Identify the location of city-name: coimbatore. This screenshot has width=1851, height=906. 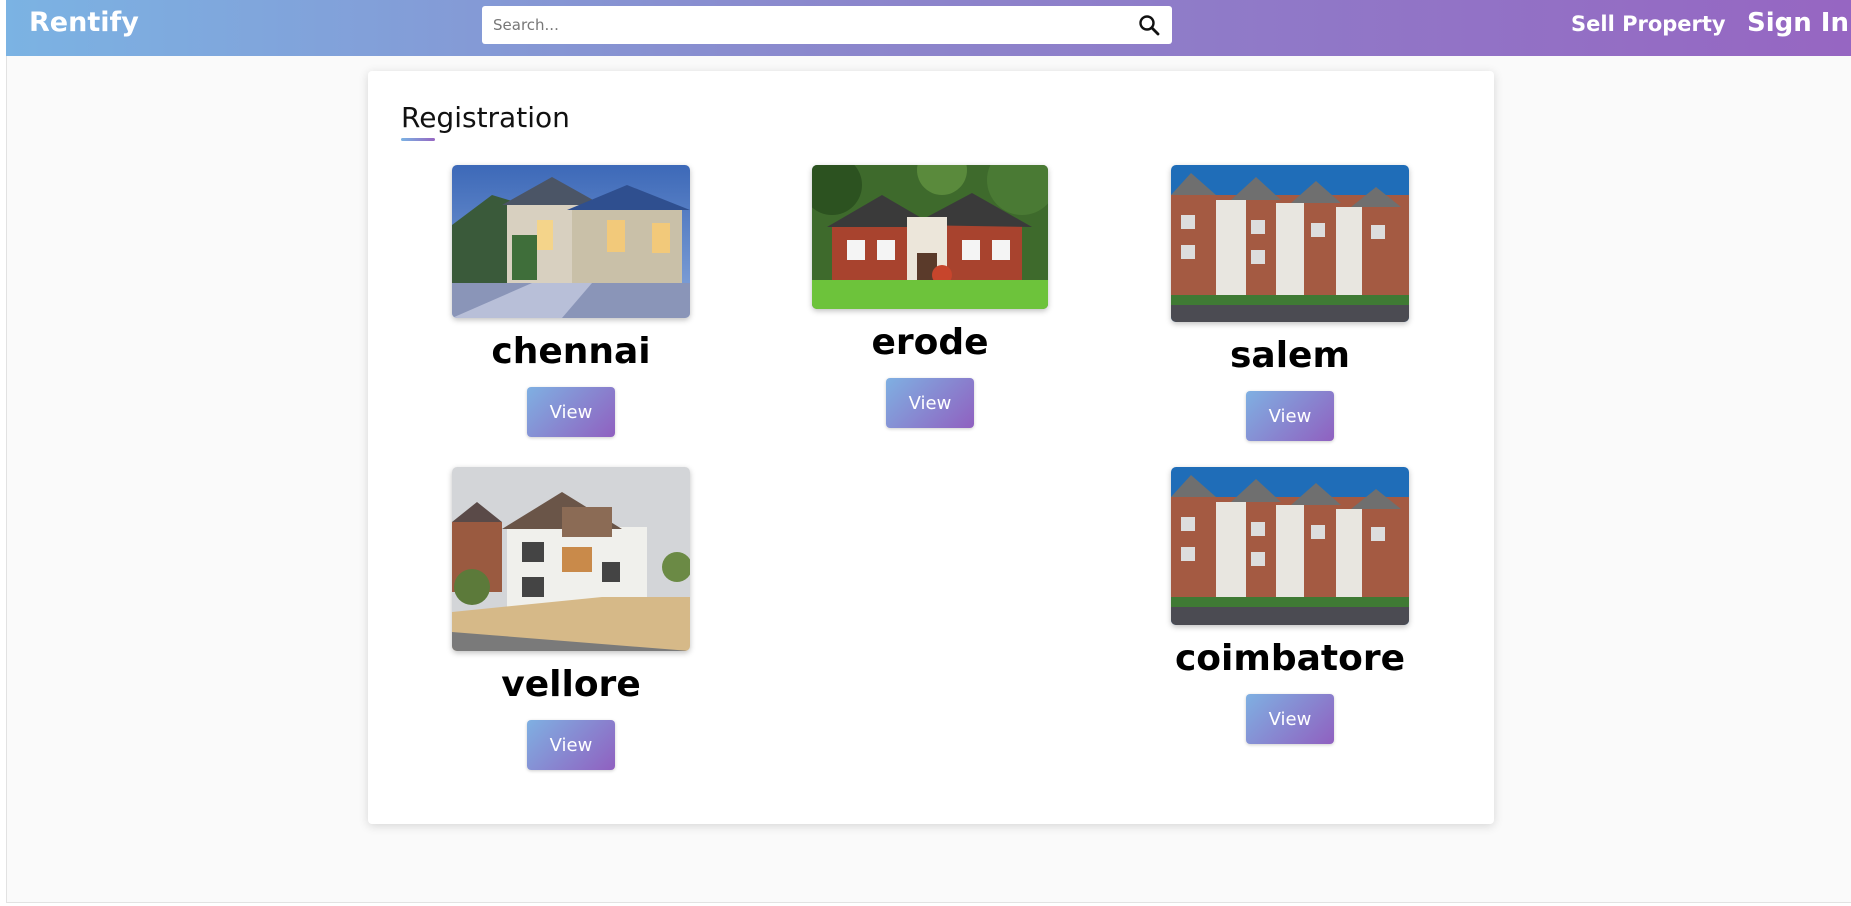
(1290, 658).